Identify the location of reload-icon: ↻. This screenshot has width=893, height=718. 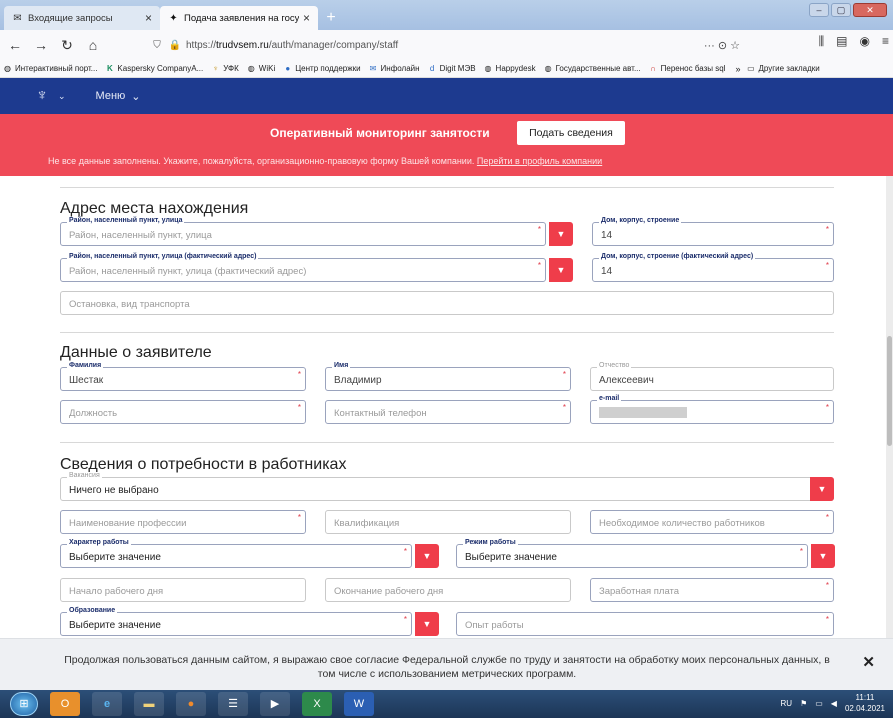
(67, 45).